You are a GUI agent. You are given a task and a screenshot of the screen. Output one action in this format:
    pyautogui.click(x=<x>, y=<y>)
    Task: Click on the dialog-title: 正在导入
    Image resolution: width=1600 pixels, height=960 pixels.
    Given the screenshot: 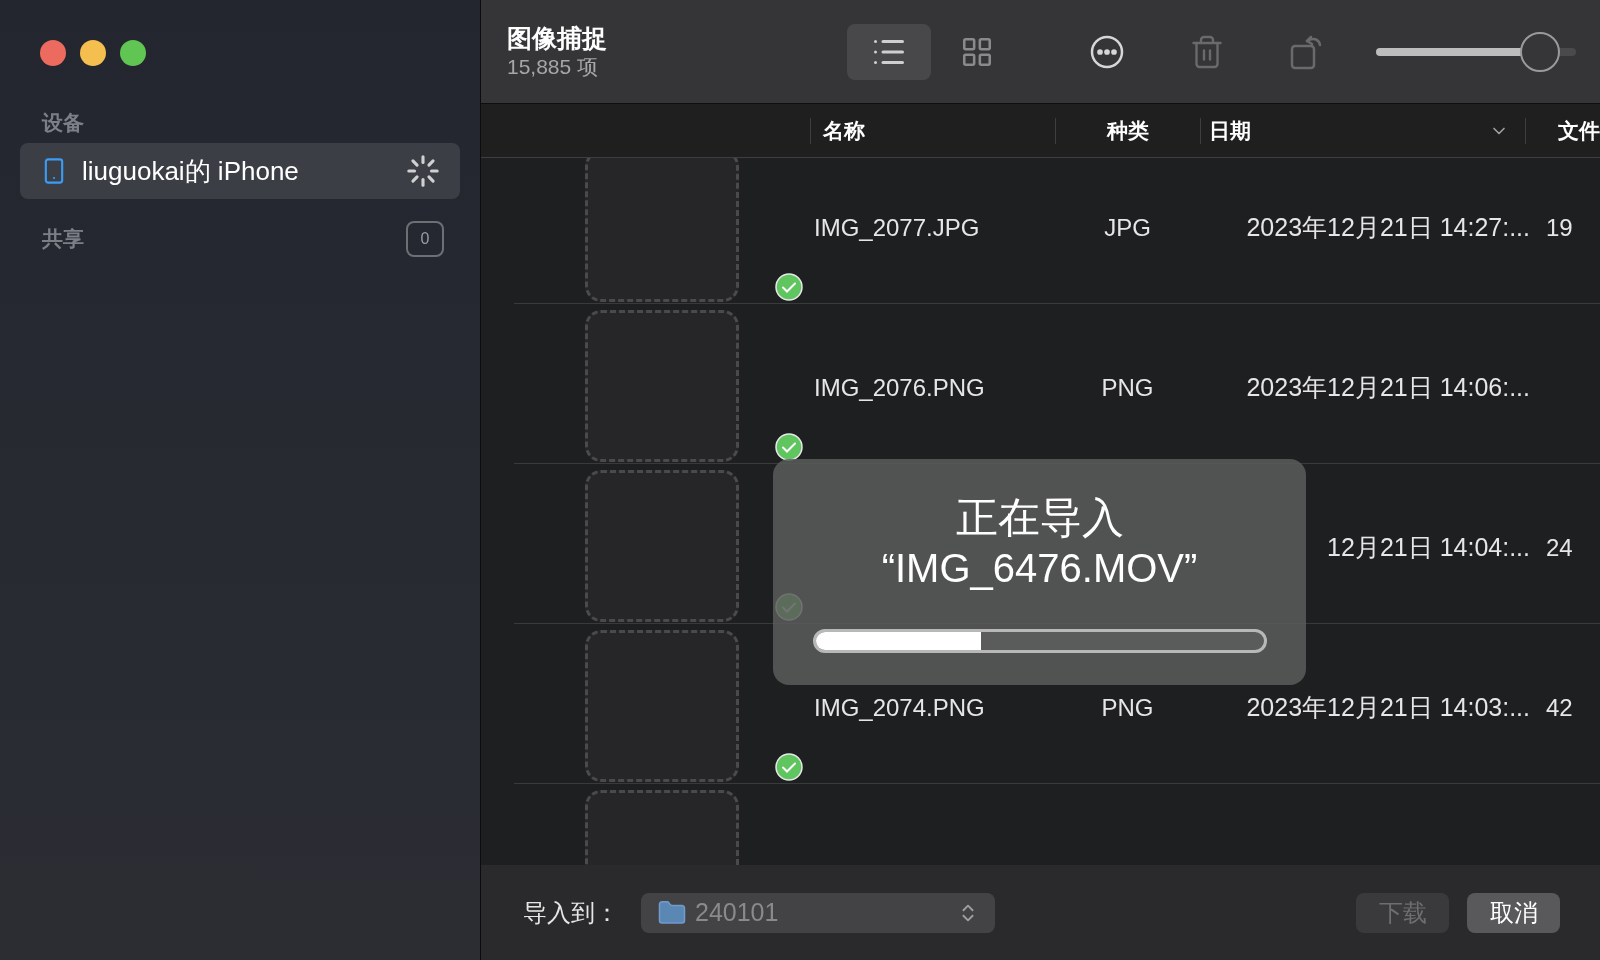 What is the action you would take?
    pyautogui.click(x=1039, y=518)
    